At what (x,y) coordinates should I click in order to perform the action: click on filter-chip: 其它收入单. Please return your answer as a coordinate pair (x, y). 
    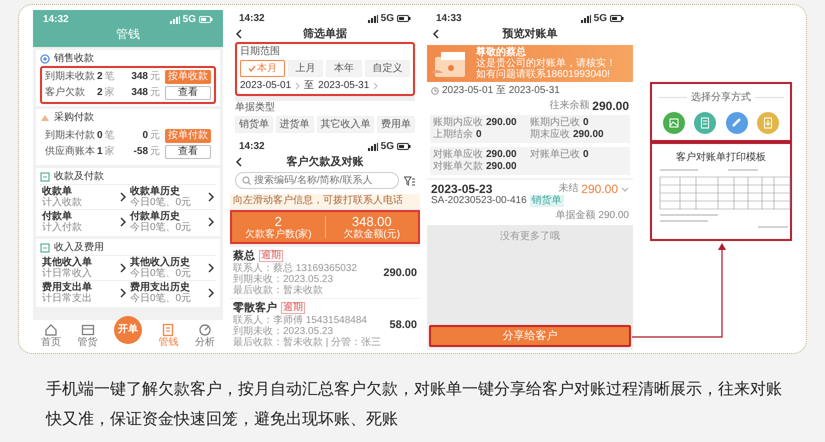
    Looking at the image, I should click on (345, 124).